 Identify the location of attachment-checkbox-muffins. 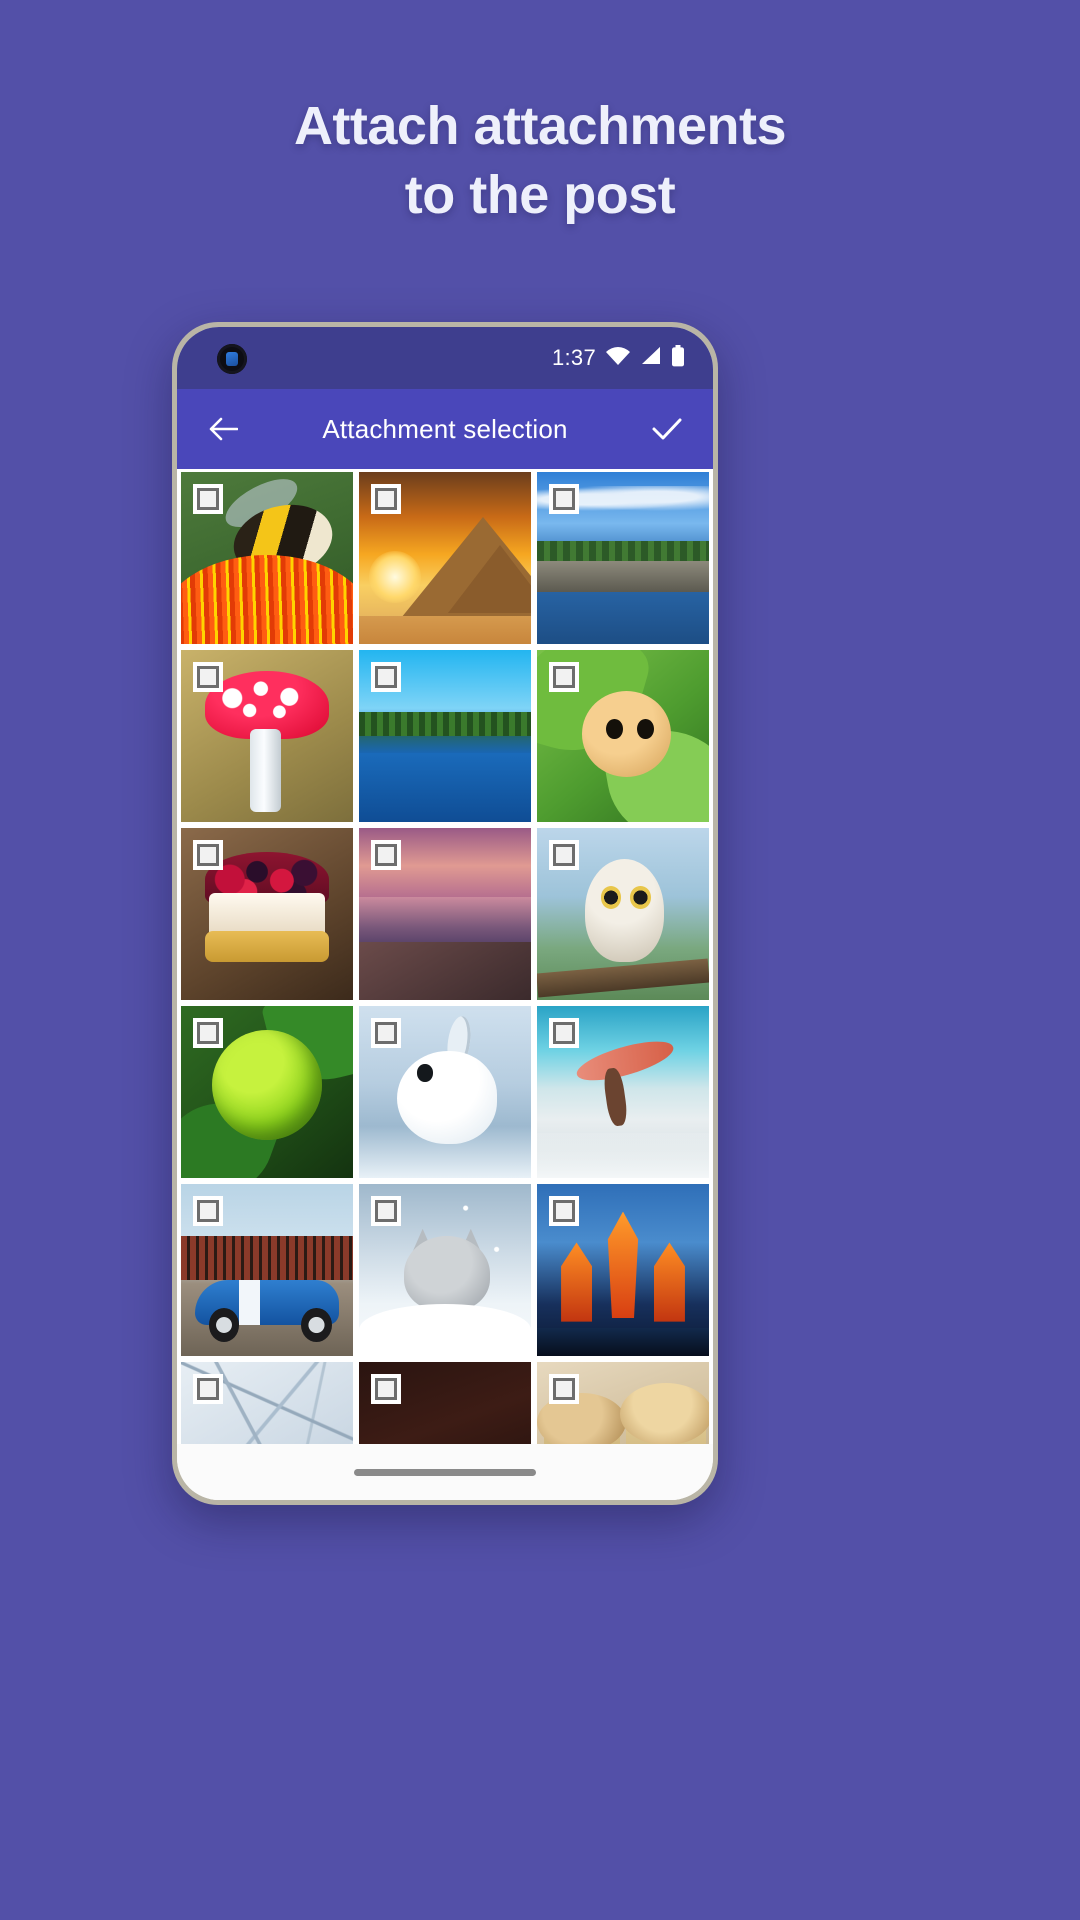
(564, 1389).